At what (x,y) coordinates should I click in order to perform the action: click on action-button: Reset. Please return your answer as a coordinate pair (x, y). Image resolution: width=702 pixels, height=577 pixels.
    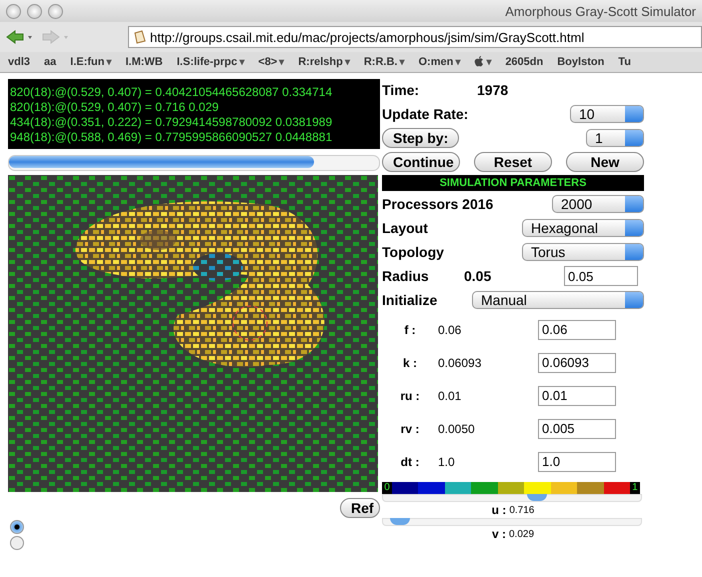
    Looking at the image, I should click on (513, 162).